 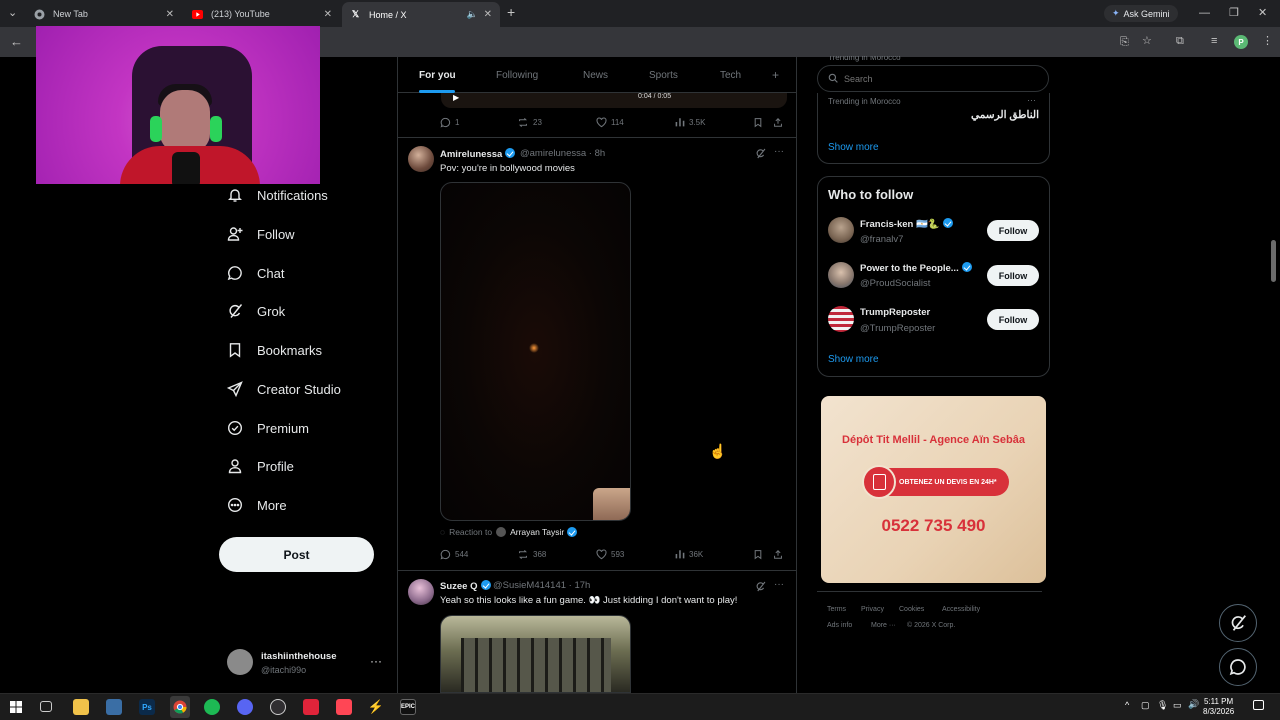 I want to click on back-arrow-icon: ←, so click(x=16, y=41).